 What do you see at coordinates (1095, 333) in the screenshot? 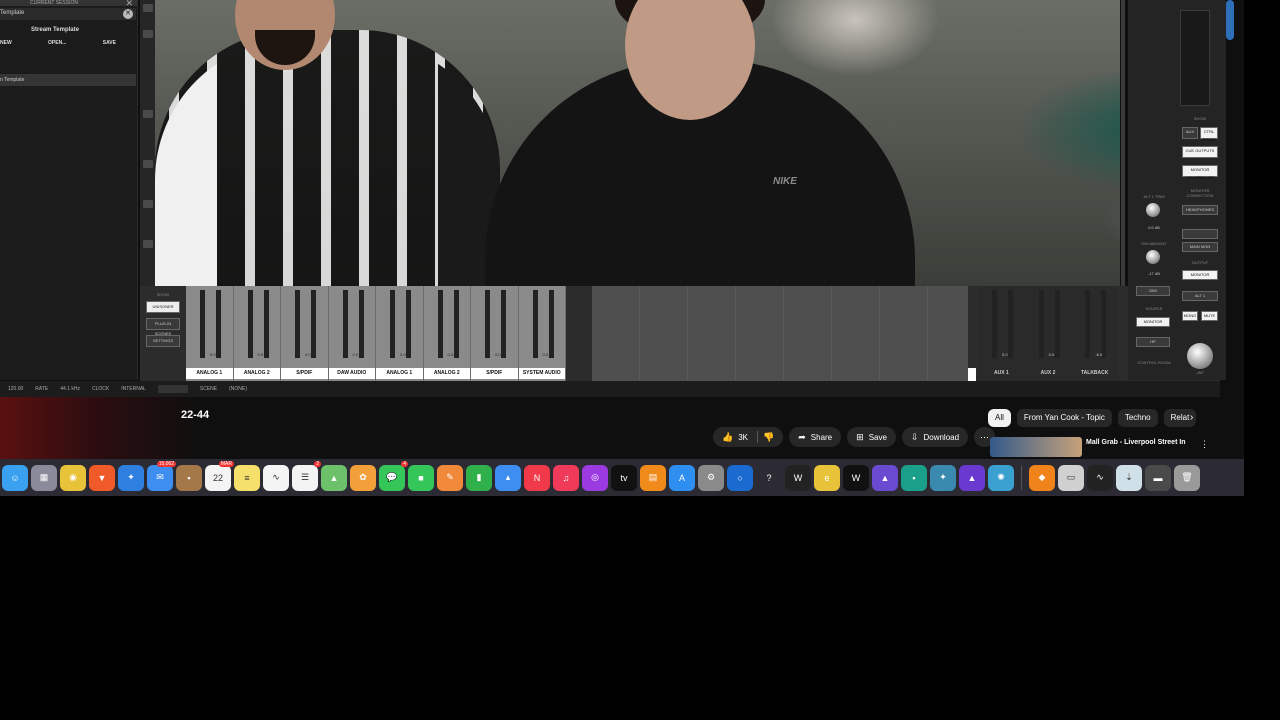
I see `aux-strip: -6.0 TALKBACK` at bounding box center [1095, 333].